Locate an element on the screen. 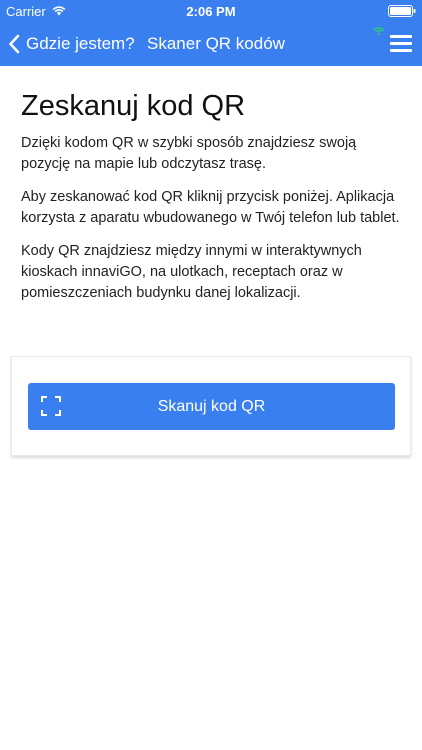  scan-frame-icon is located at coordinates (51, 406).